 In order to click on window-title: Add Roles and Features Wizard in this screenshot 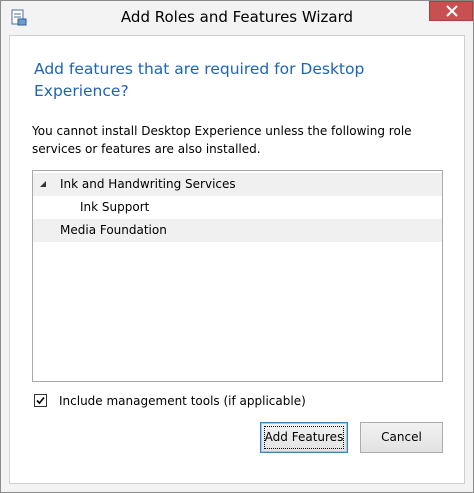, I will do `click(237, 17)`.